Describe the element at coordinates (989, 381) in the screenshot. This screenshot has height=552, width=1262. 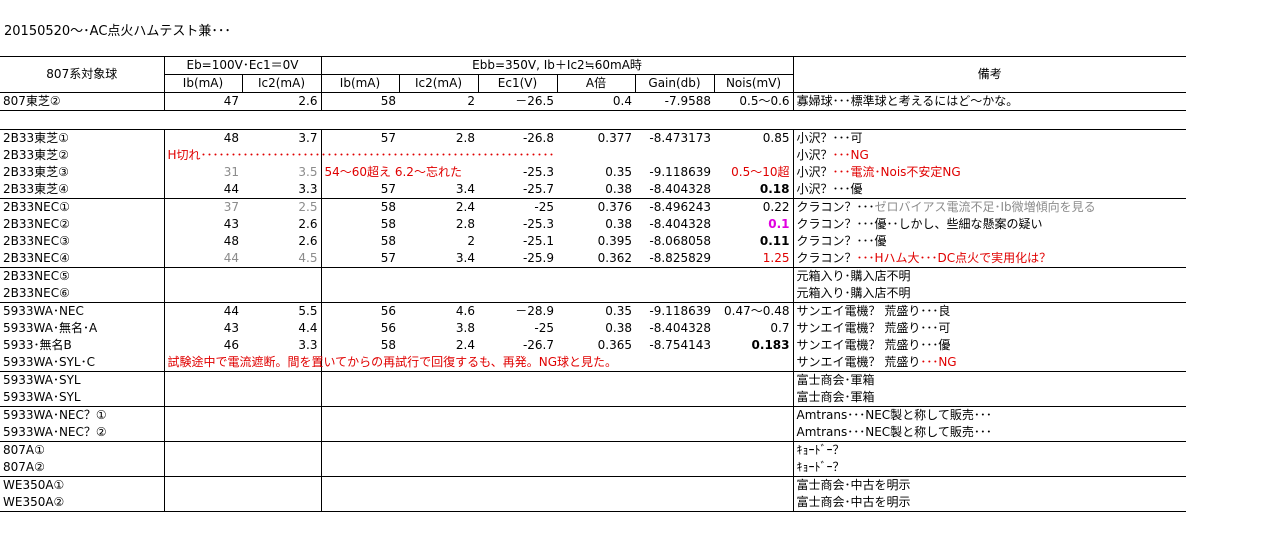
I see `remark-cell: 富士商会･軍箱` at that location.